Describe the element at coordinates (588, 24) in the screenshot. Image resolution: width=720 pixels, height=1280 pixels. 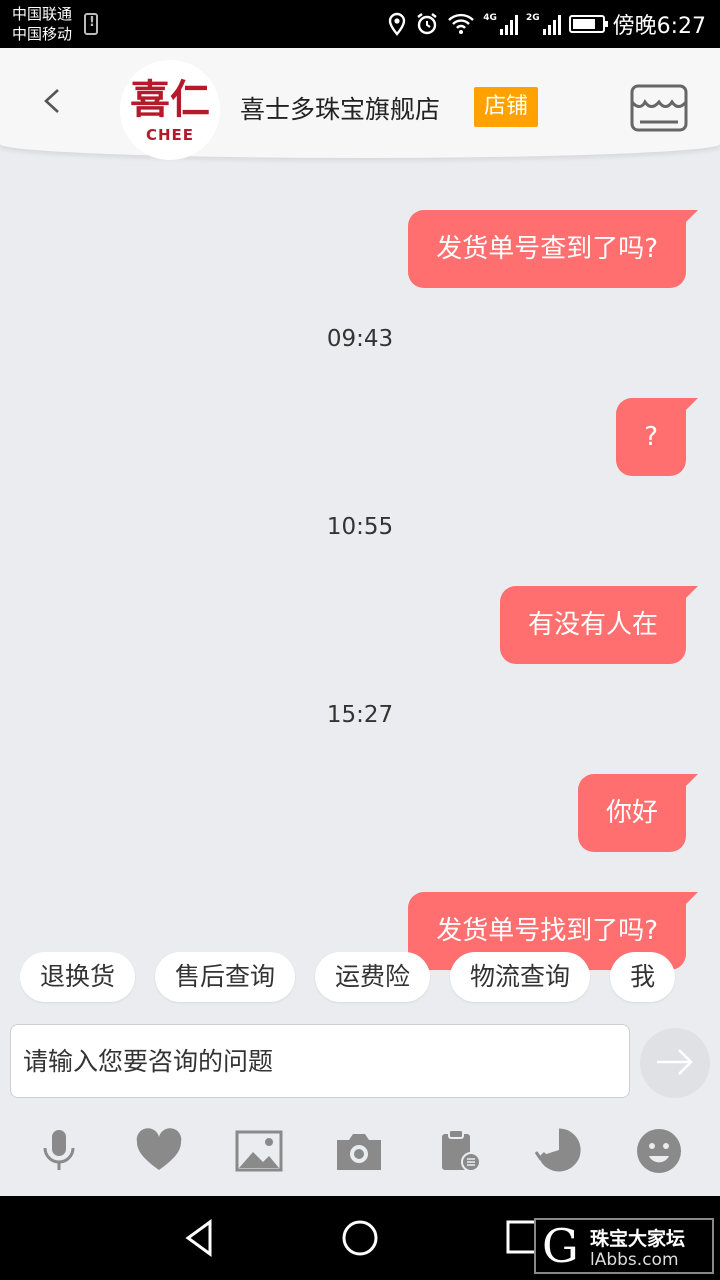
I see `battery-icon` at that location.